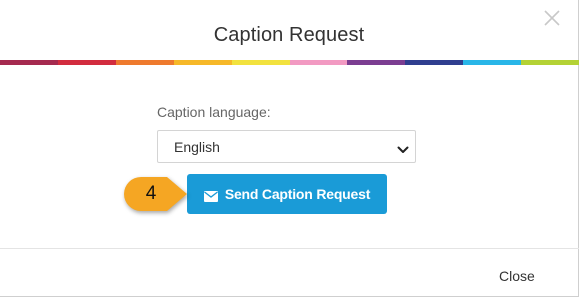 The height and width of the screenshot is (297, 579). What do you see at coordinates (197, 147) in the screenshot?
I see `caption-language-value: English` at bounding box center [197, 147].